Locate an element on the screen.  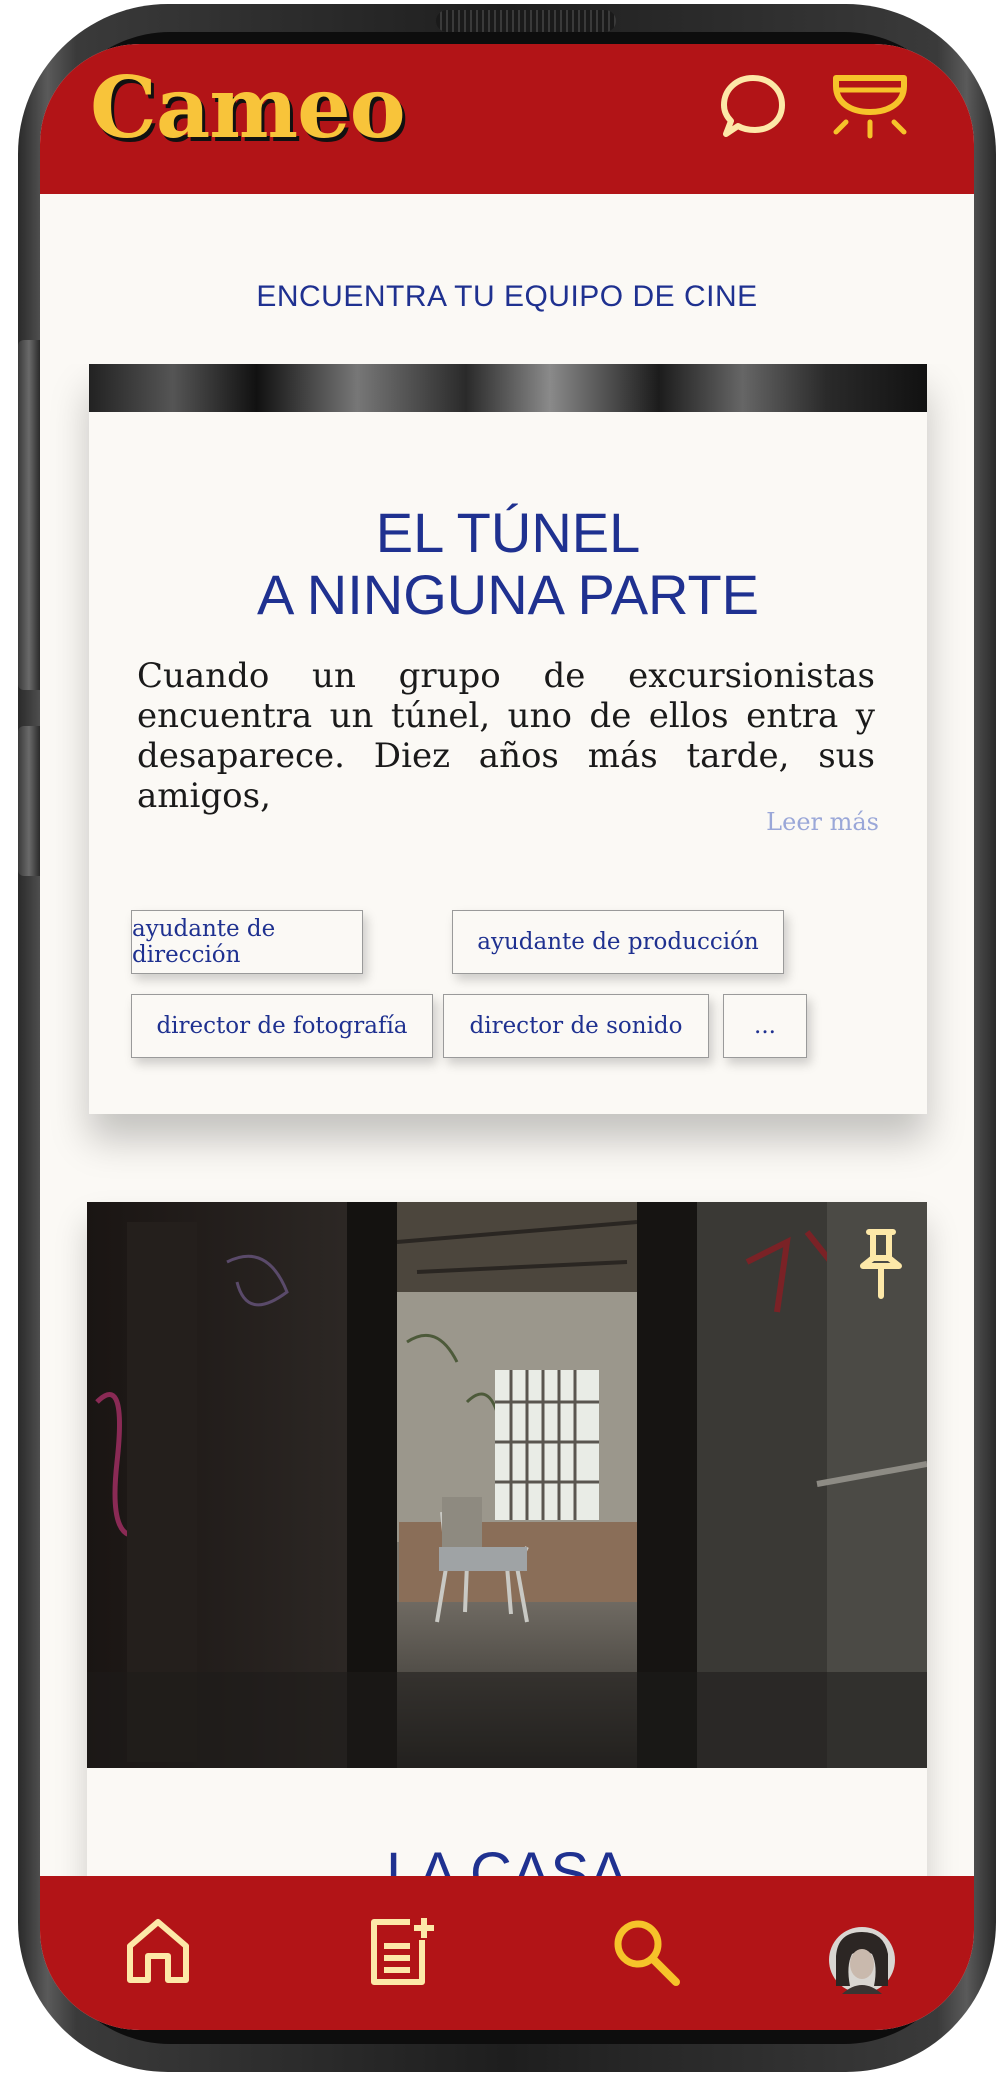
bottom-nav is located at coordinates (507, 1953).